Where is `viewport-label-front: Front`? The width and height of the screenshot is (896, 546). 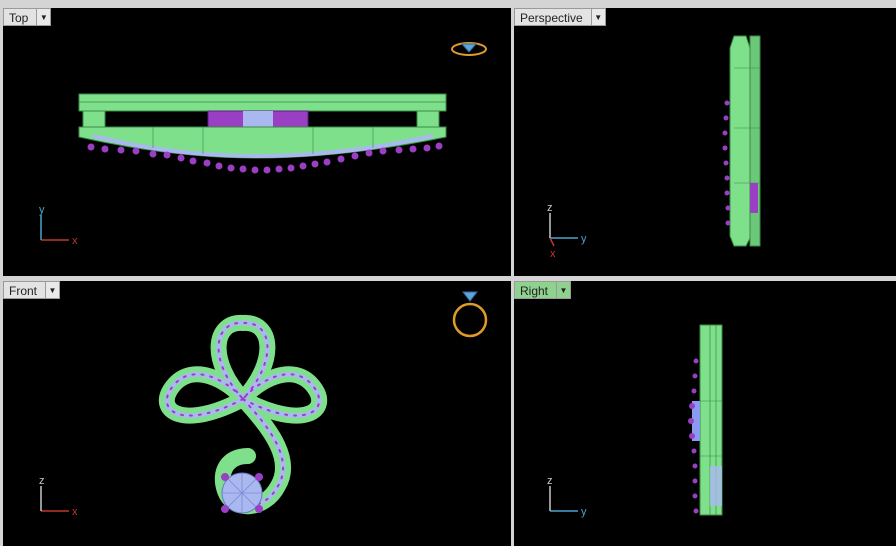 viewport-label-front: Front is located at coordinates (23, 291).